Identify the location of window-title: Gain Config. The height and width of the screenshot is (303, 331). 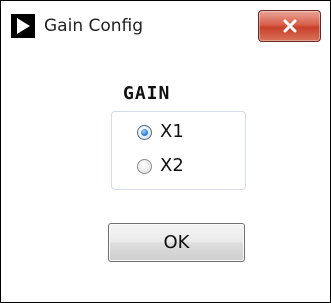
(94, 26).